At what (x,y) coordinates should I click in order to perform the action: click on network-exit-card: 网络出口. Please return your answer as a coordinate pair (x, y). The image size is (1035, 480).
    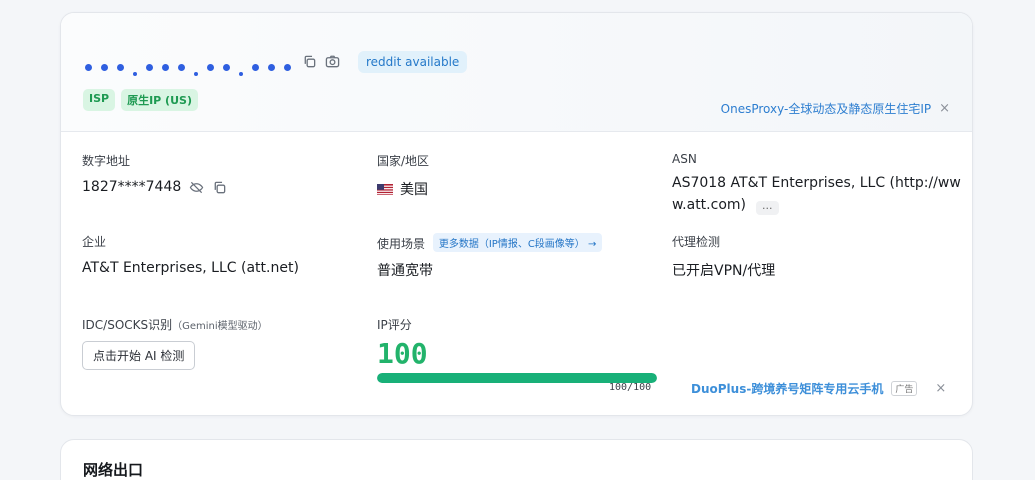
    Looking at the image, I should click on (516, 459).